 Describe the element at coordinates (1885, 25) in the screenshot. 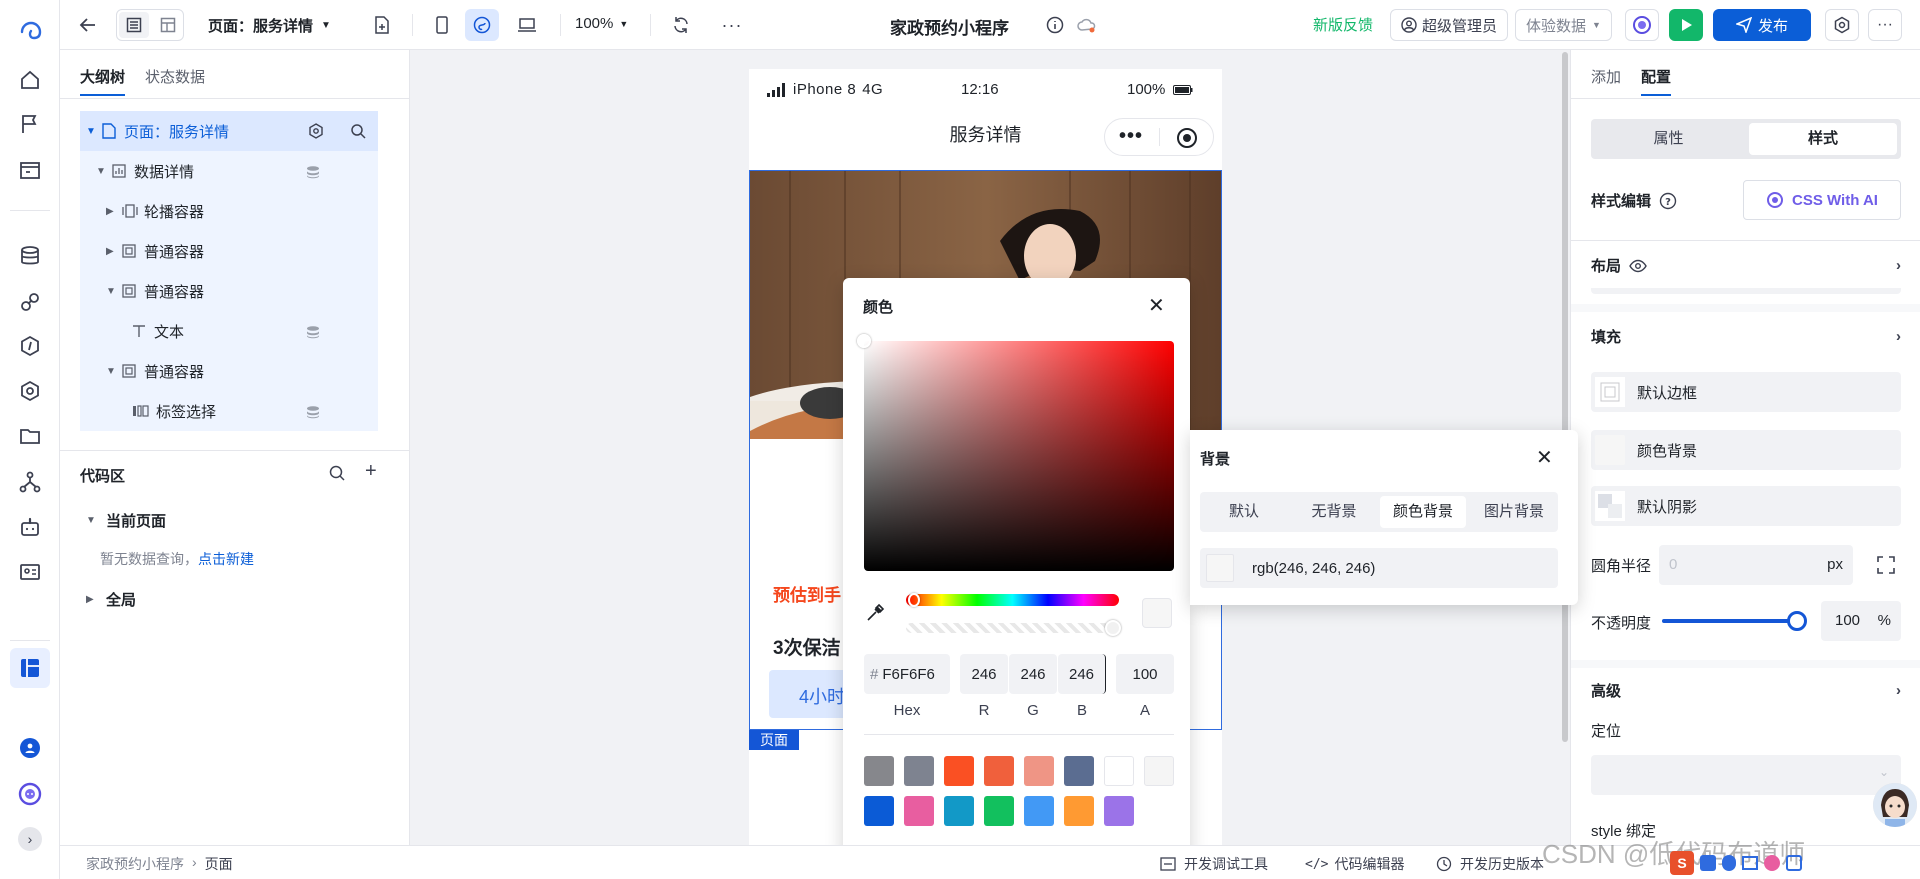

I see `more-menu-icon: ···` at that location.